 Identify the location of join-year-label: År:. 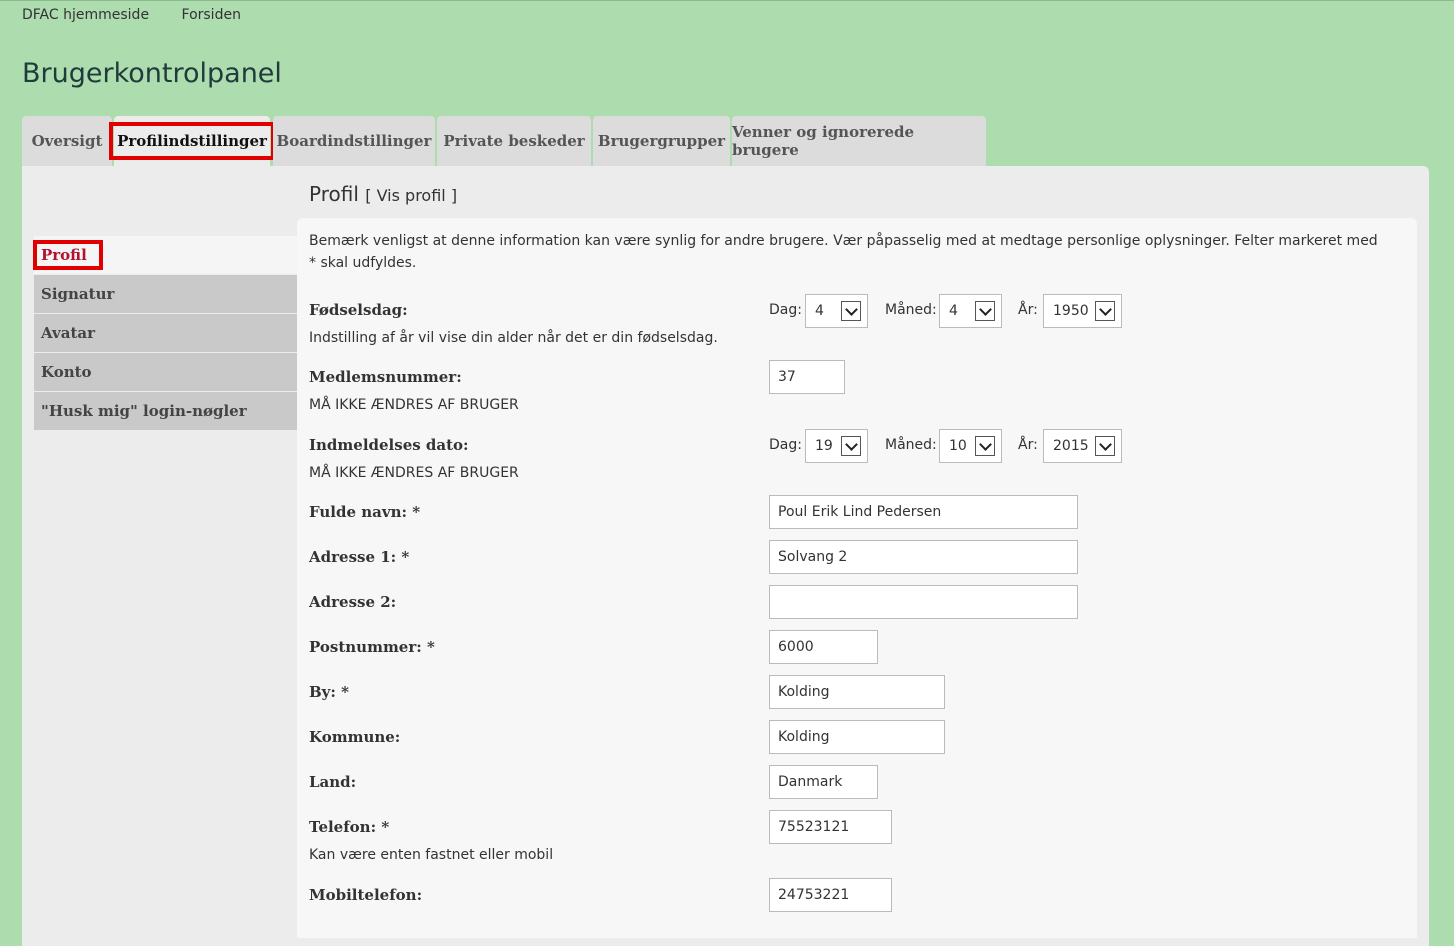
(1028, 445).